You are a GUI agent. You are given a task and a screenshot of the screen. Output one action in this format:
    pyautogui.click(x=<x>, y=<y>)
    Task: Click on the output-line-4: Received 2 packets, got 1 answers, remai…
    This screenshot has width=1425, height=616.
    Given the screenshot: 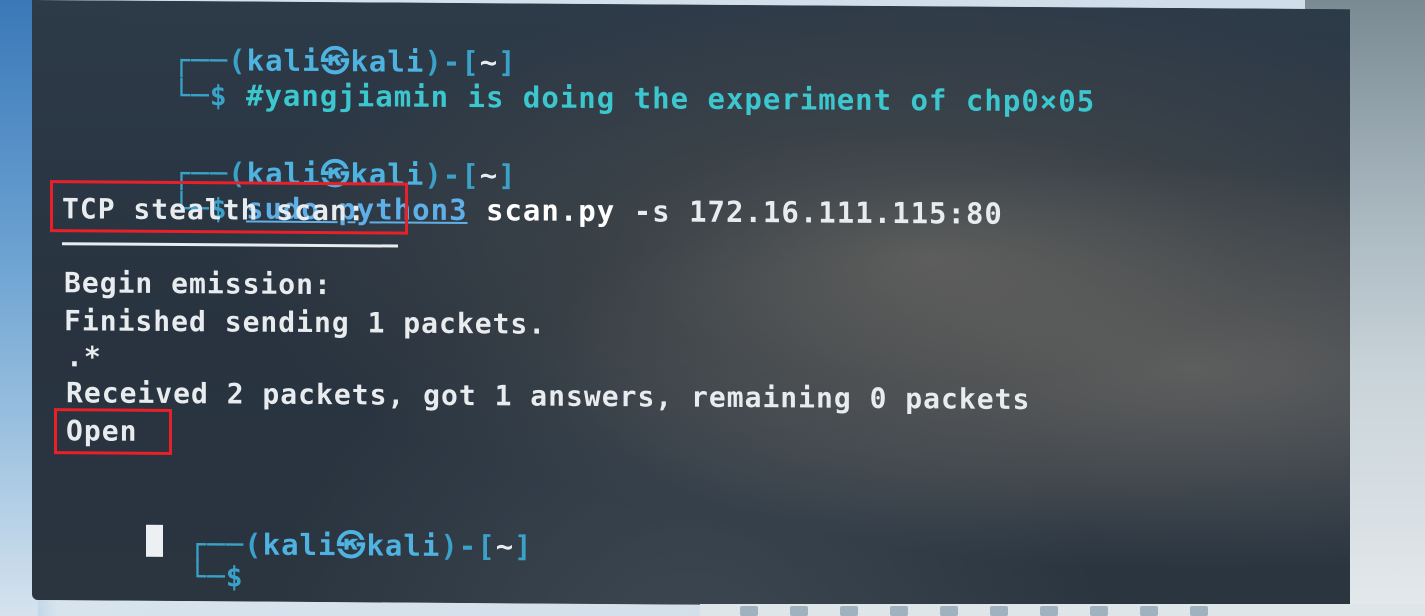 What is the action you would take?
    pyautogui.click(x=548, y=396)
    